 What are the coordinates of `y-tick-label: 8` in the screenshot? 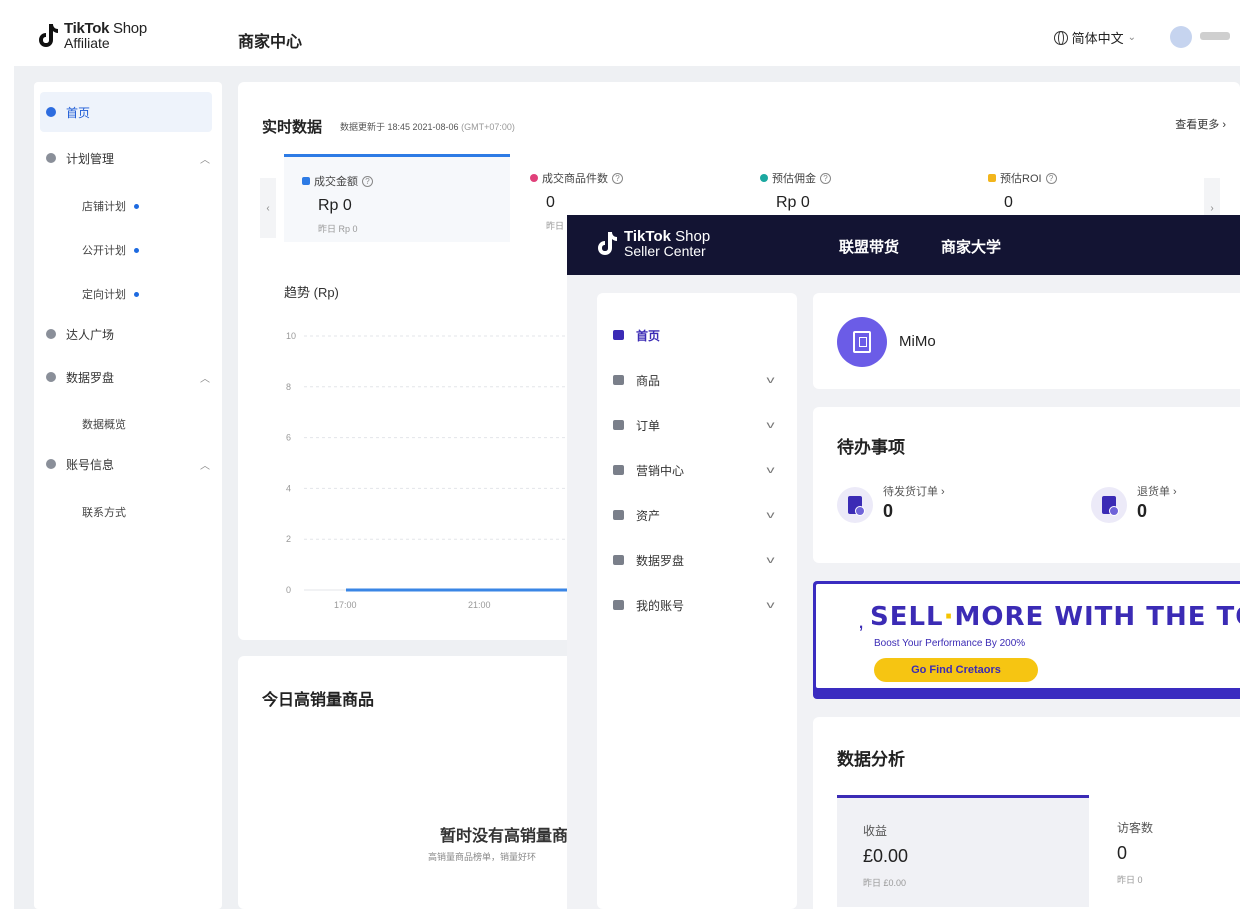 It's located at (288, 387).